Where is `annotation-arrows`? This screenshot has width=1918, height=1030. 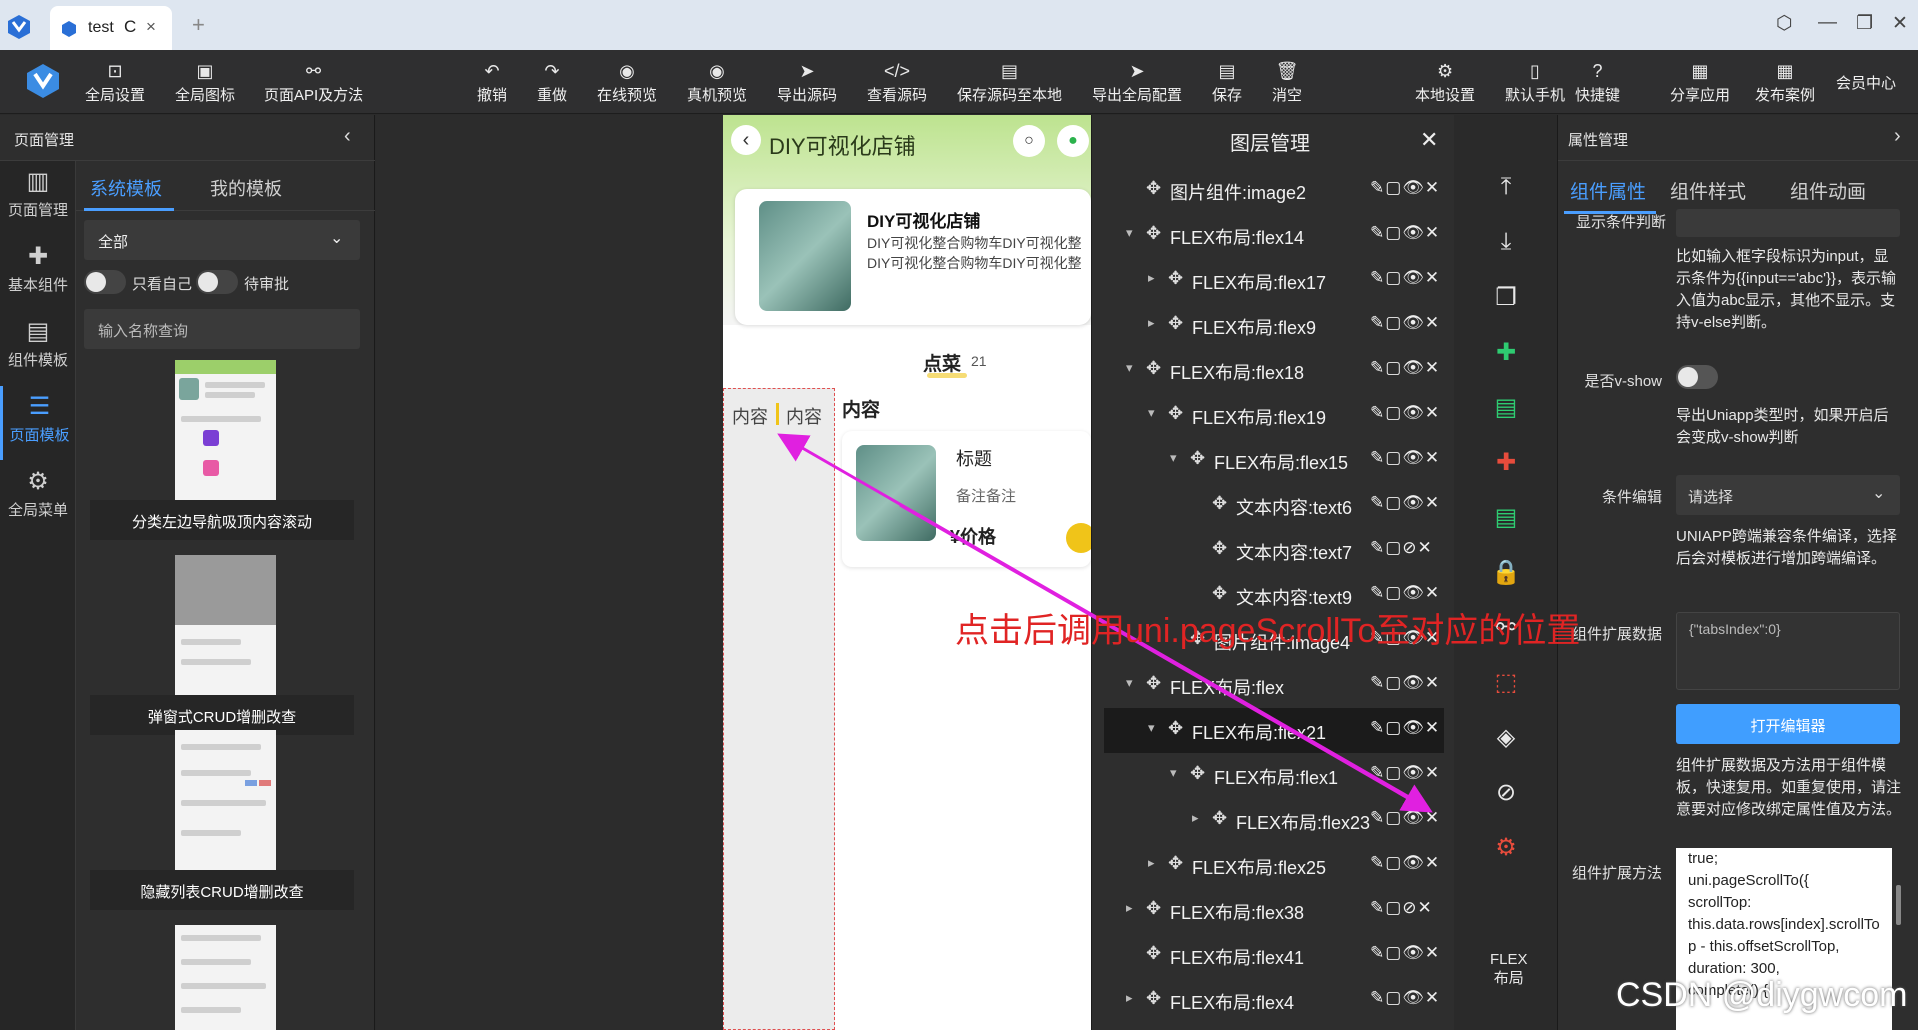 annotation-arrows is located at coordinates (1105, 623).